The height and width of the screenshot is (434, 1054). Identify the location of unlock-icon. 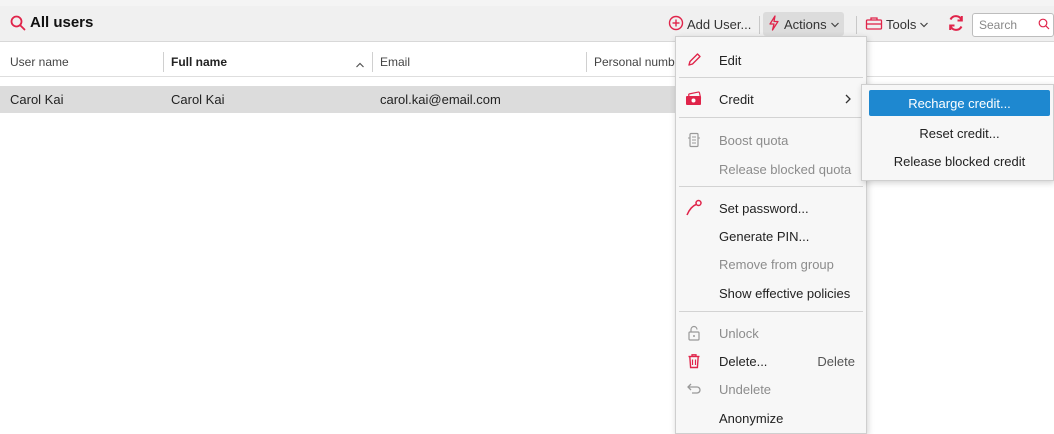
(694, 333).